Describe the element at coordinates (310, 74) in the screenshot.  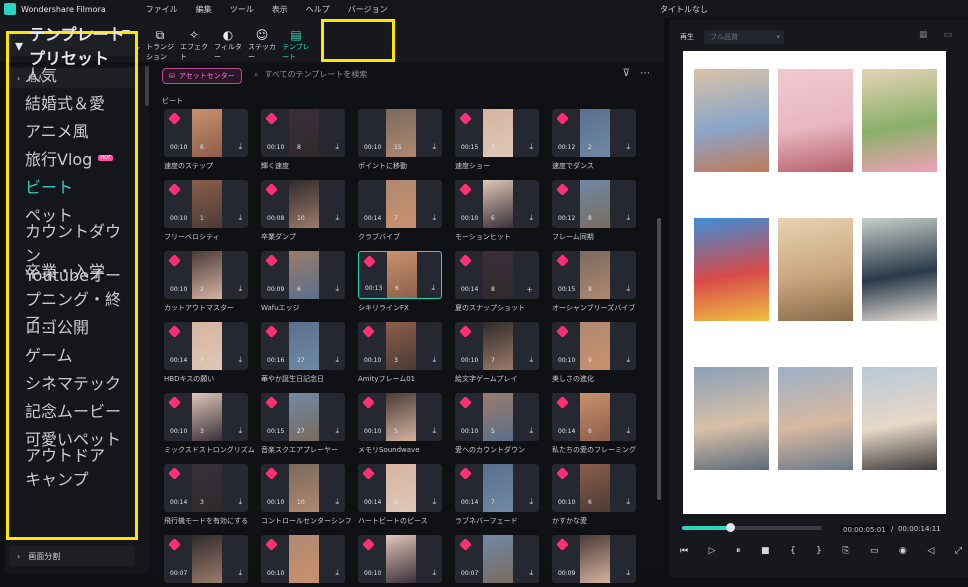
I see `search-input: ⌕ すべてのテンプレートを検索` at that location.